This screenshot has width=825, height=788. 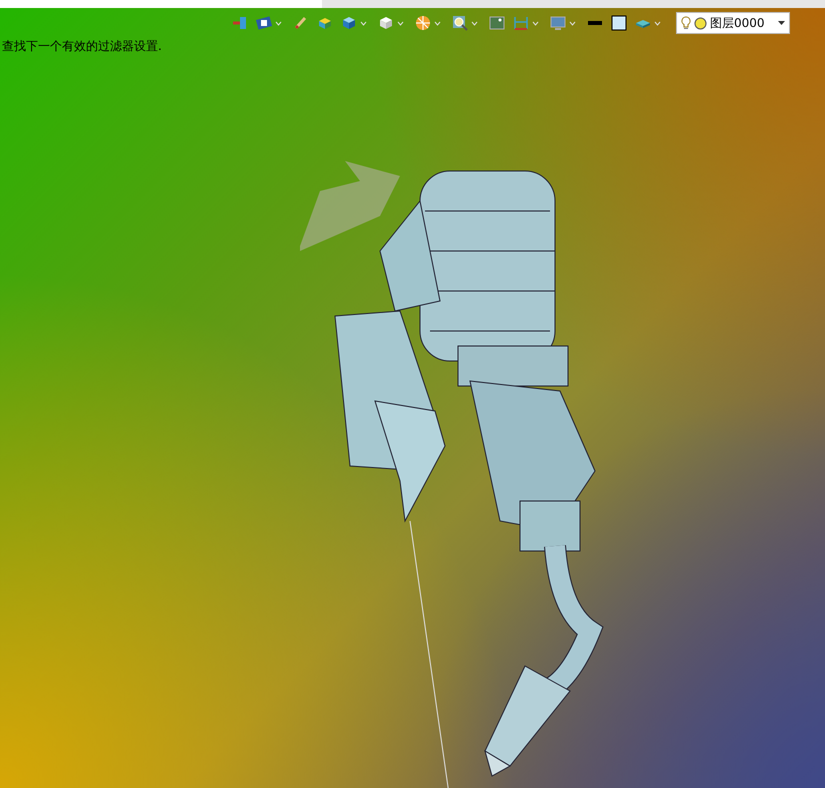 What do you see at coordinates (423, 23) in the screenshot?
I see `sphere-icon` at bounding box center [423, 23].